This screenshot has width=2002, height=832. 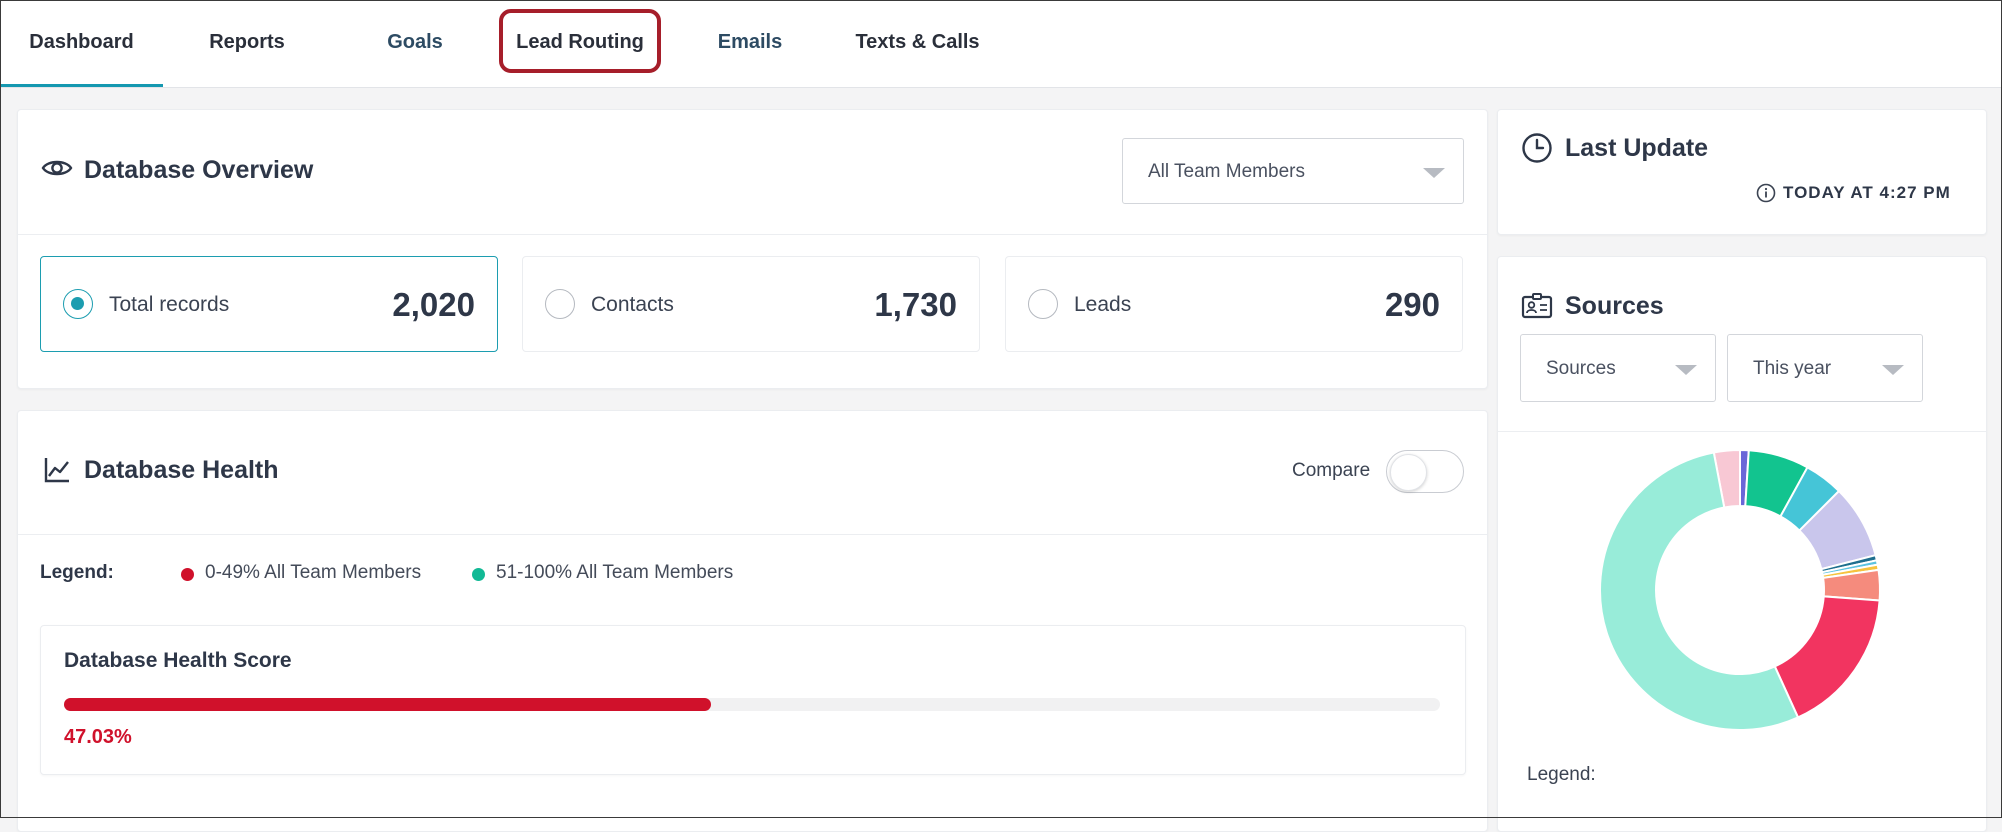 I want to click on last-update-time: TODAY AT 4:27 PM, so click(x=1867, y=192).